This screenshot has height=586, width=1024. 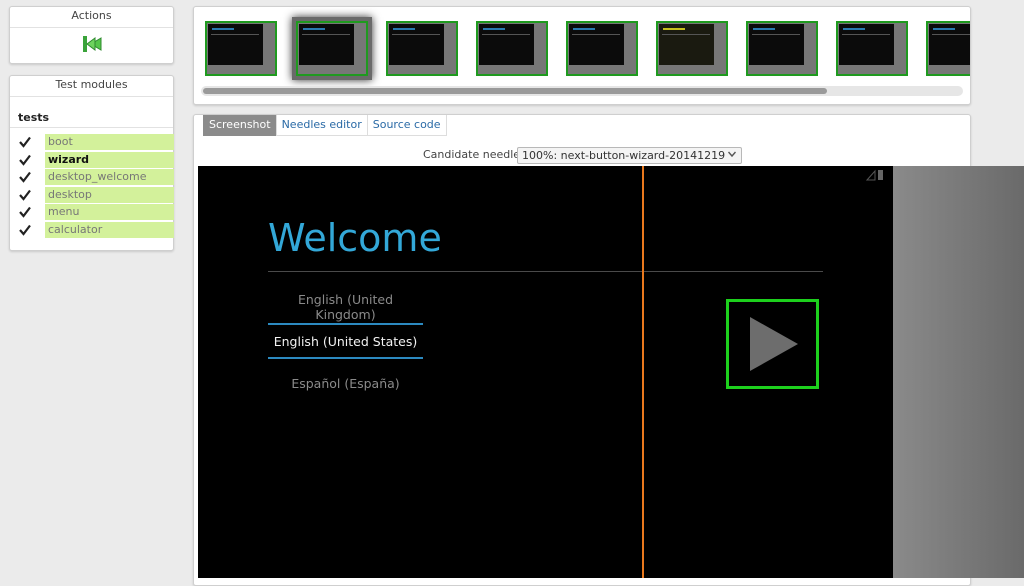 What do you see at coordinates (624, 155) in the screenshot?
I see `candidate-needle-value: 100%: next-button-wizard-20141219` at bounding box center [624, 155].